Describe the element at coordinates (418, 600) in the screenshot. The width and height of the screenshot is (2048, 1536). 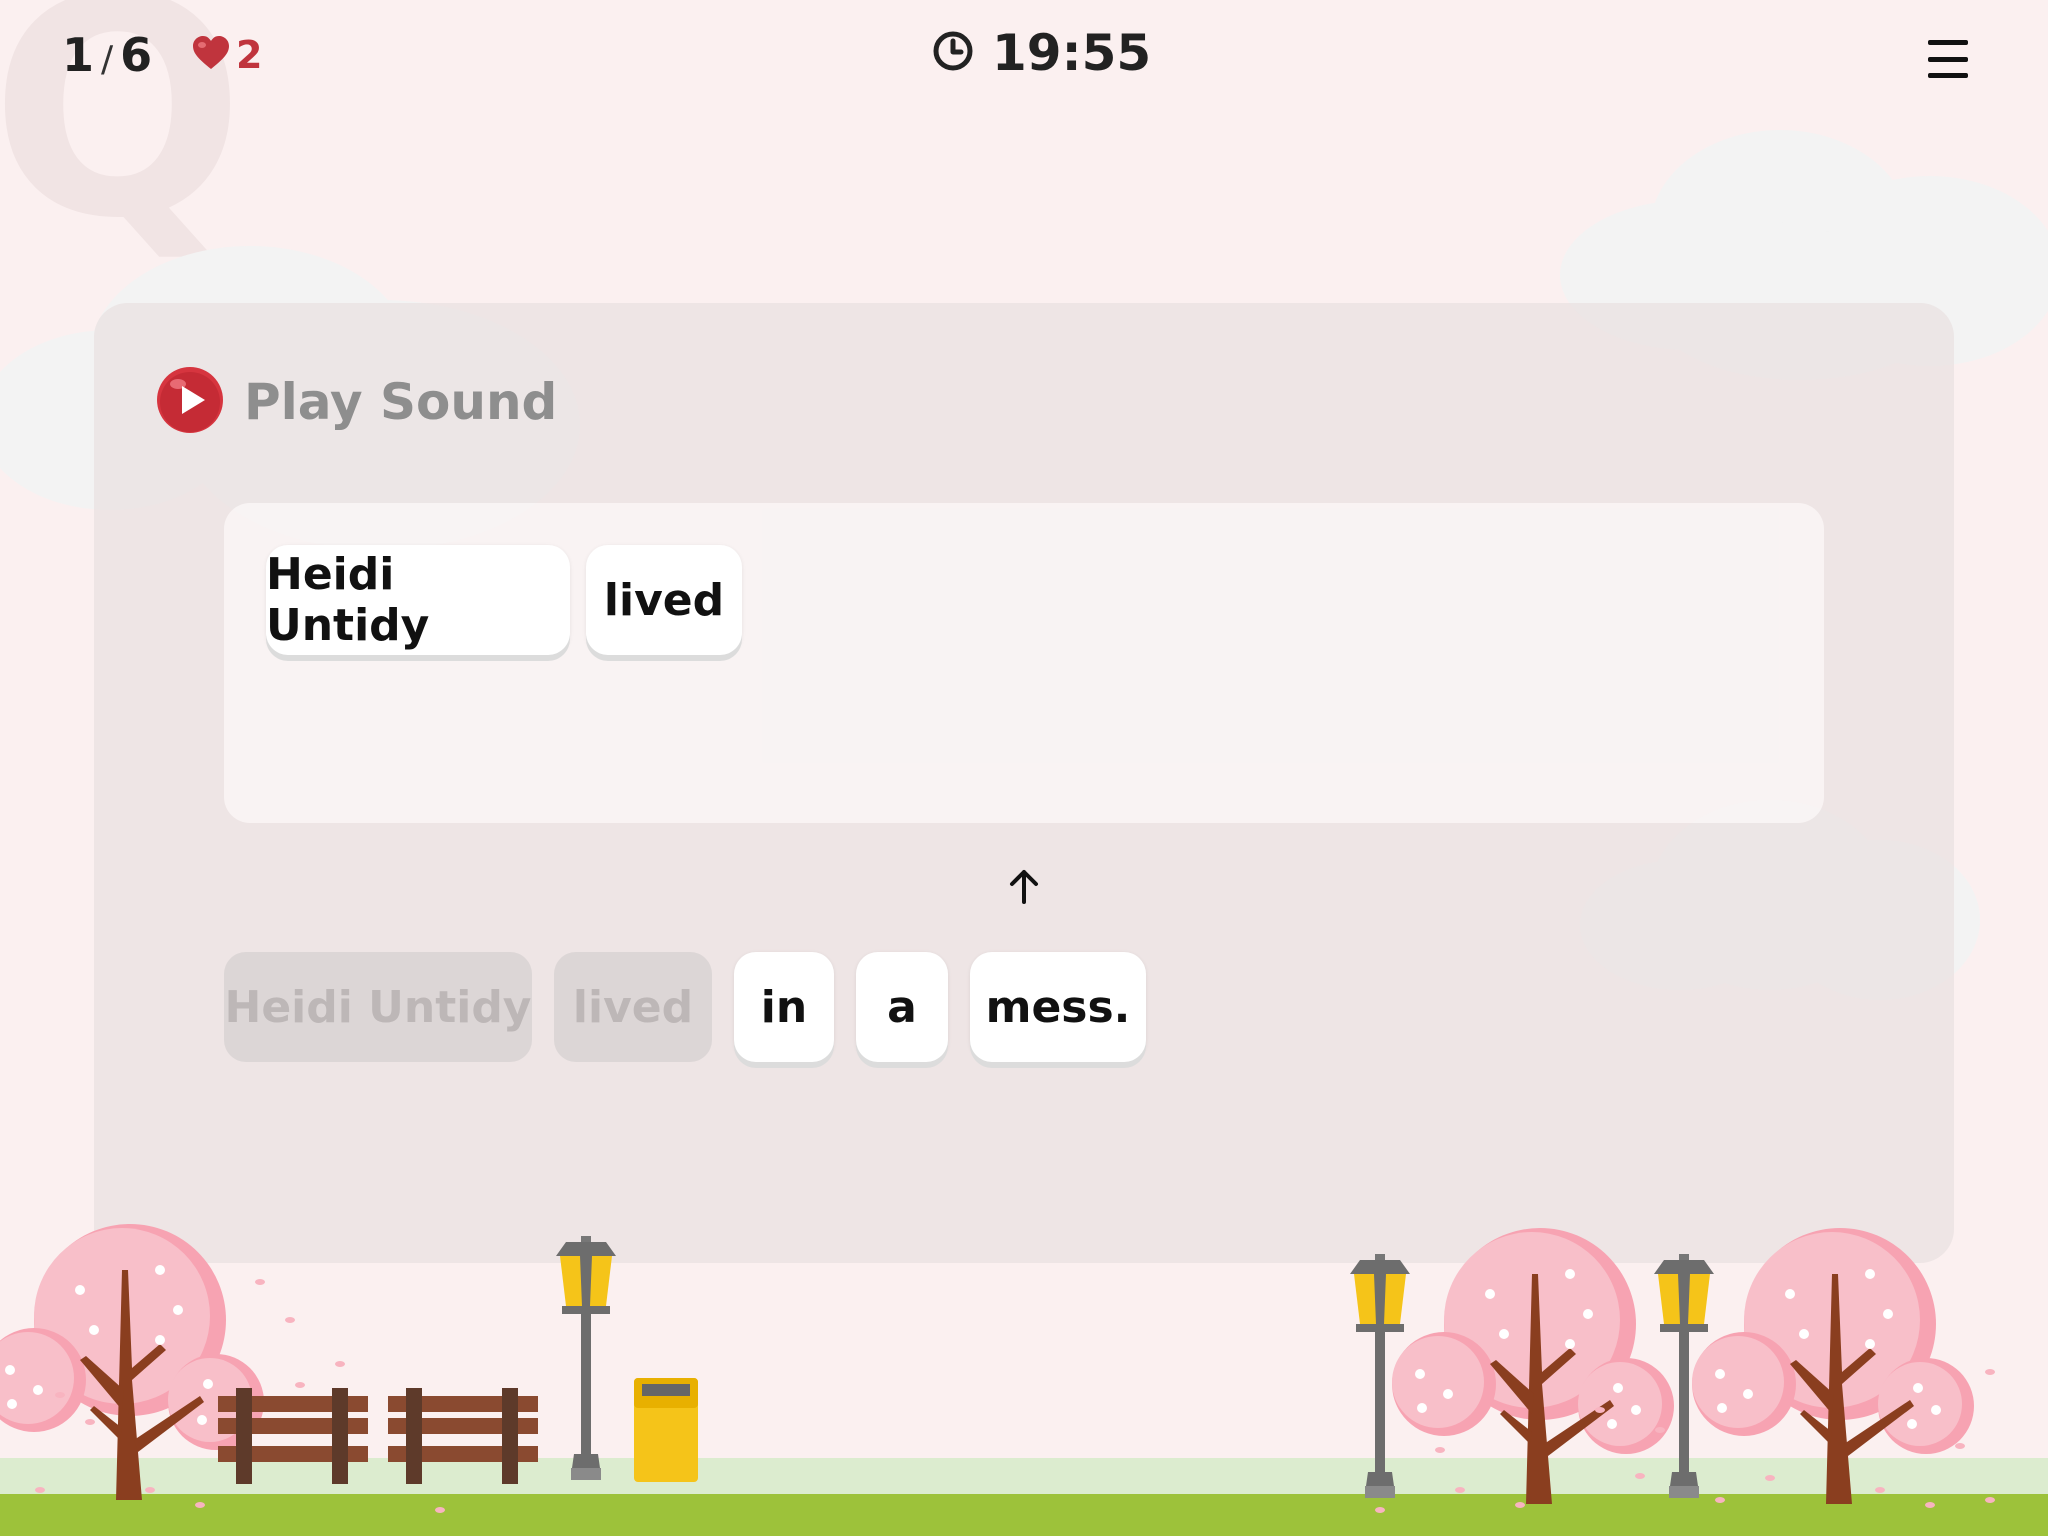
I see `answer-tile: Heidi Untidy` at that location.